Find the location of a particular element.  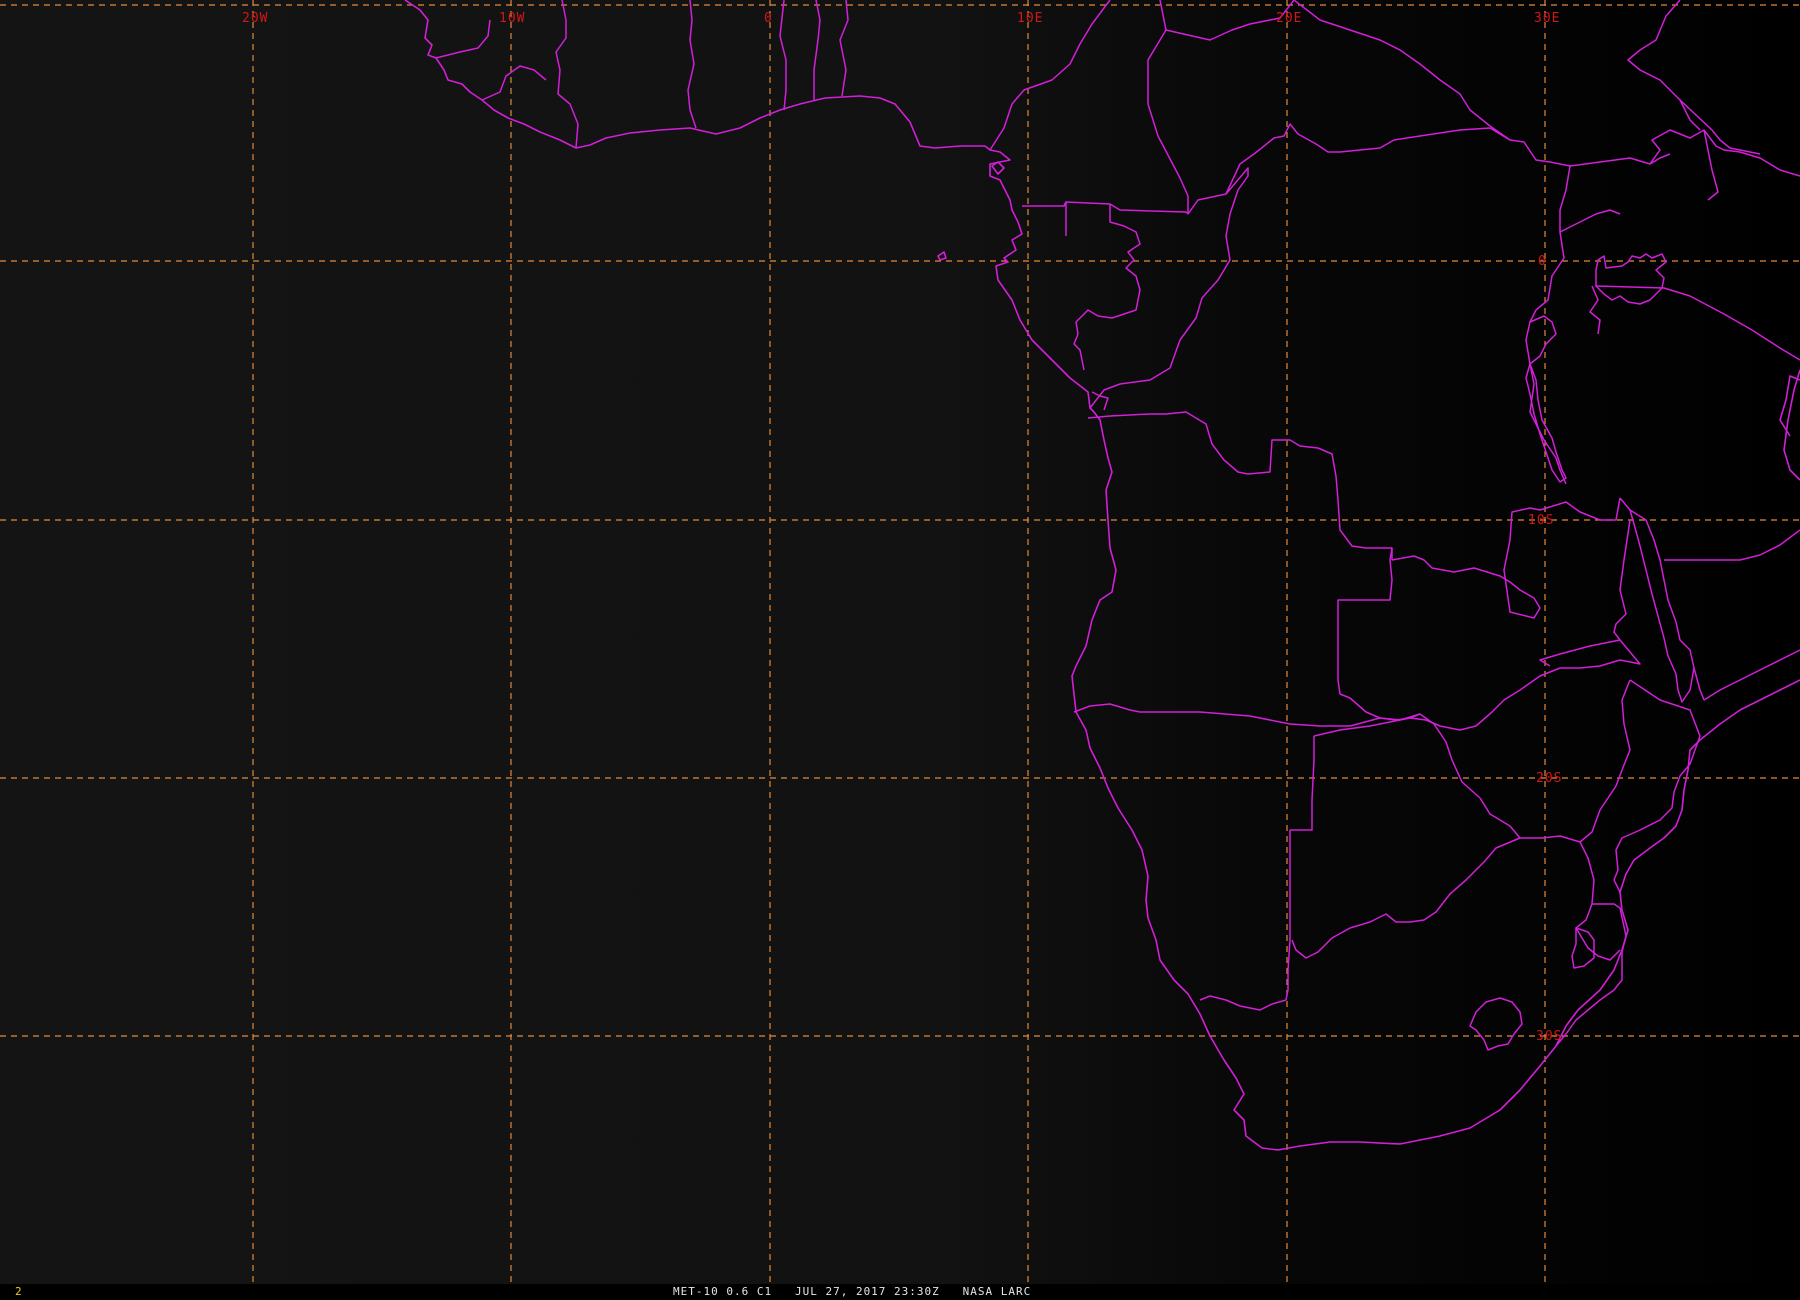

frame-number: 2 is located at coordinates (18, 1291).